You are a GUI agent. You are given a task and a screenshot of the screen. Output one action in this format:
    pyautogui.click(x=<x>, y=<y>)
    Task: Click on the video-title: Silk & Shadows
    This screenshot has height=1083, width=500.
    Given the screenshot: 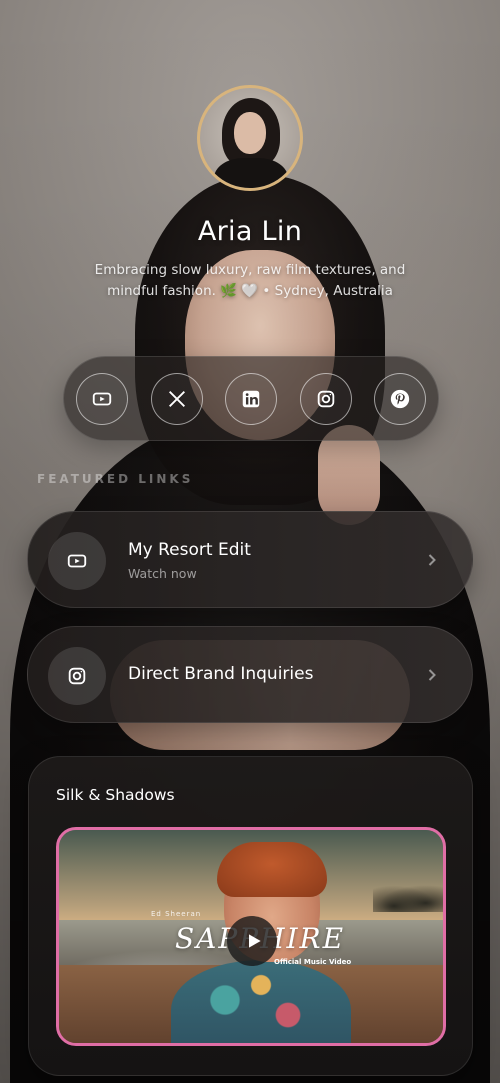 What is the action you would take?
    pyautogui.click(x=115, y=795)
    